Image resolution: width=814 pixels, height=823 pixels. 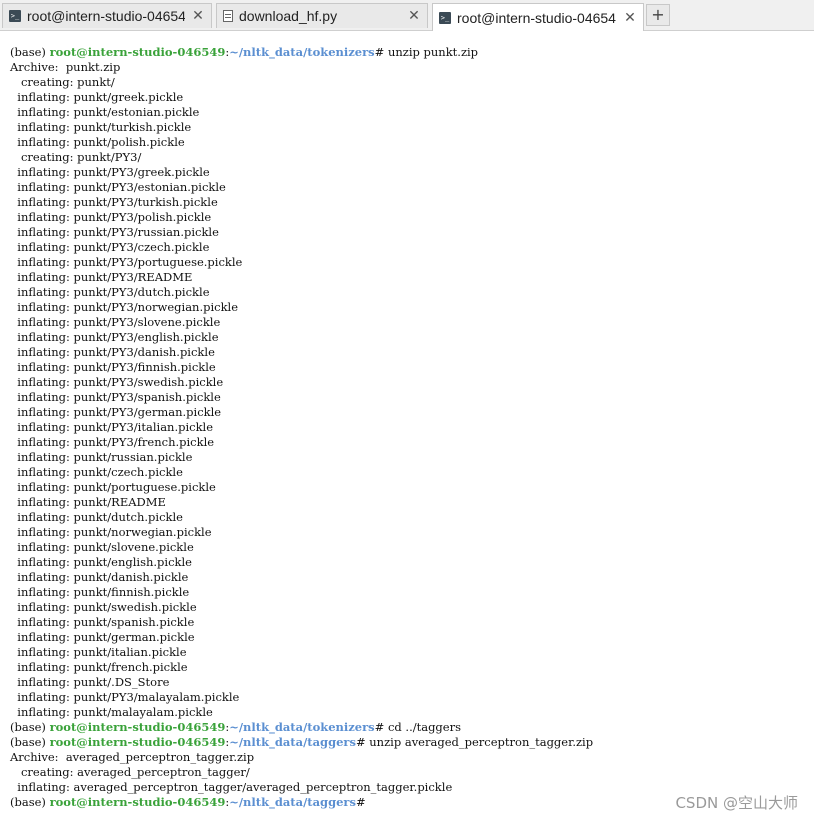 What do you see at coordinates (658, 15) in the screenshot?
I see `new-tab-button: +` at bounding box center [658, 15].